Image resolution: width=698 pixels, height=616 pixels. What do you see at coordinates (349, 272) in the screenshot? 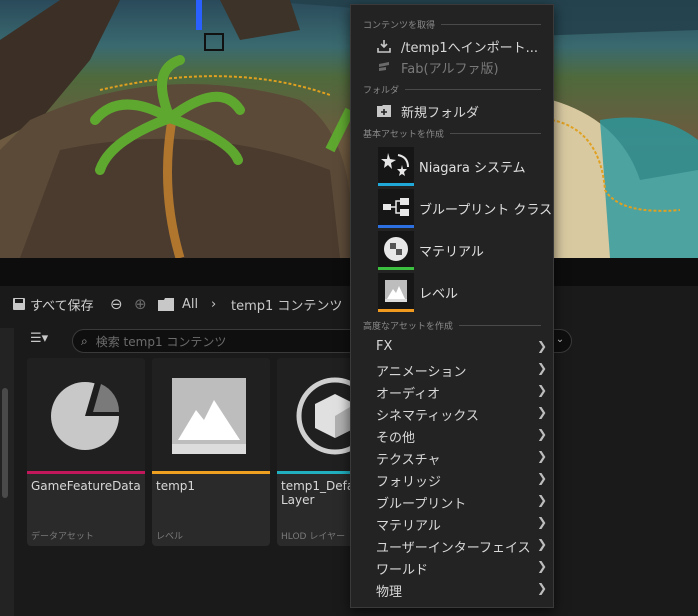
I see `viewport-bottom-strip` at bounding box center [349, 272].